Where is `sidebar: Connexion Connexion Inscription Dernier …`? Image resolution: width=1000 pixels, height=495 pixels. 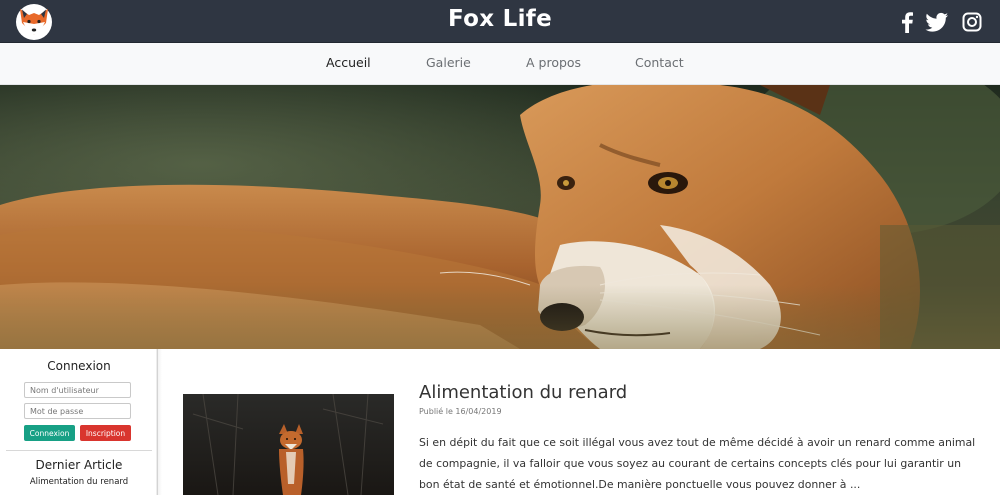 sidebar: Connexion Connexion Inscription Dernier … is located at coordinates (79, 422).